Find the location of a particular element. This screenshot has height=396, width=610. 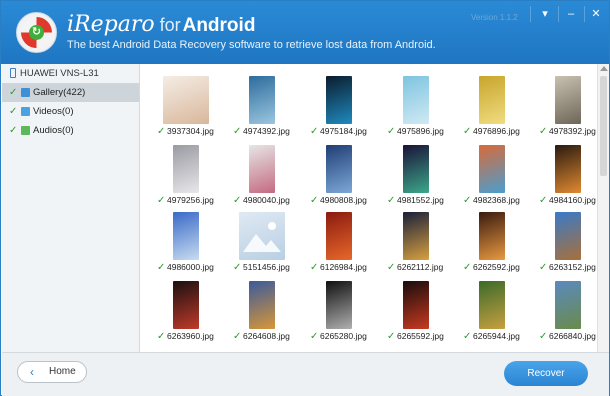

photo-tile: ✓ 4984160.jpg is located at coordinates (565, 178).